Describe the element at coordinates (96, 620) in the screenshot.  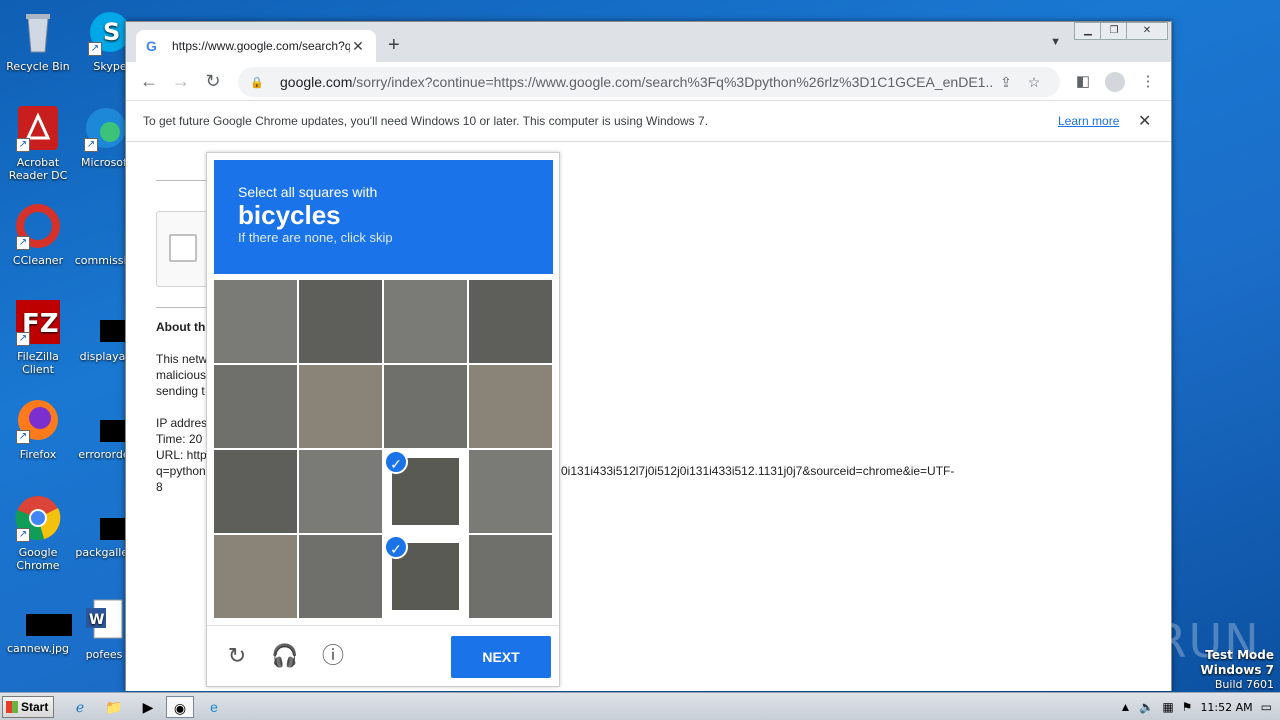
I see `svg-text: W` at that location.